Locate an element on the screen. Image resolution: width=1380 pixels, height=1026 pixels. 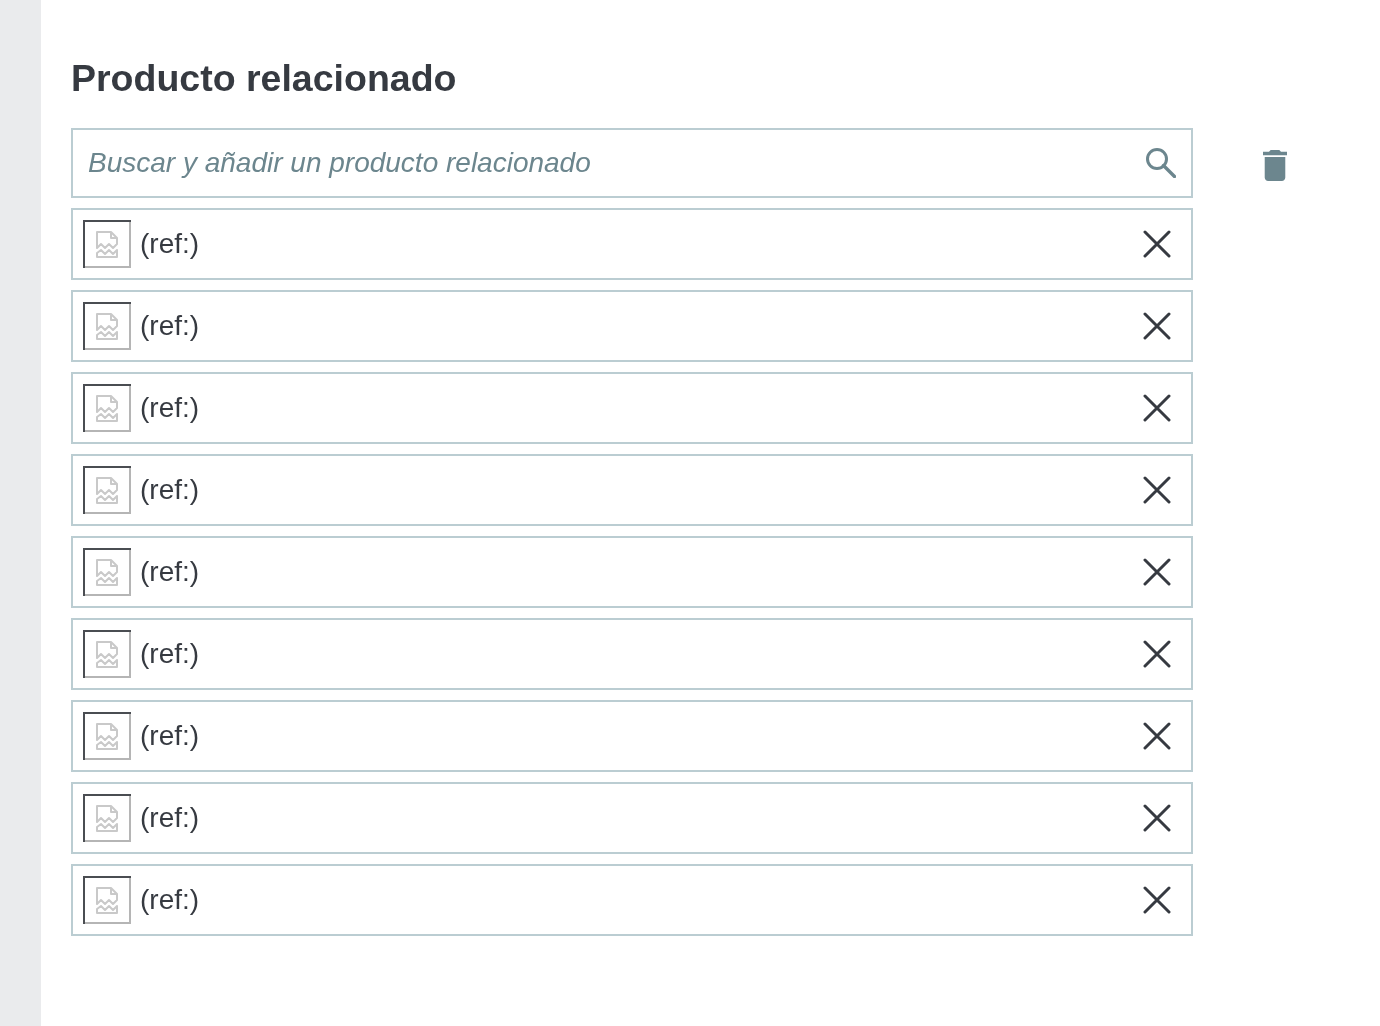
search-icon is located at coordinates (1160, 162).